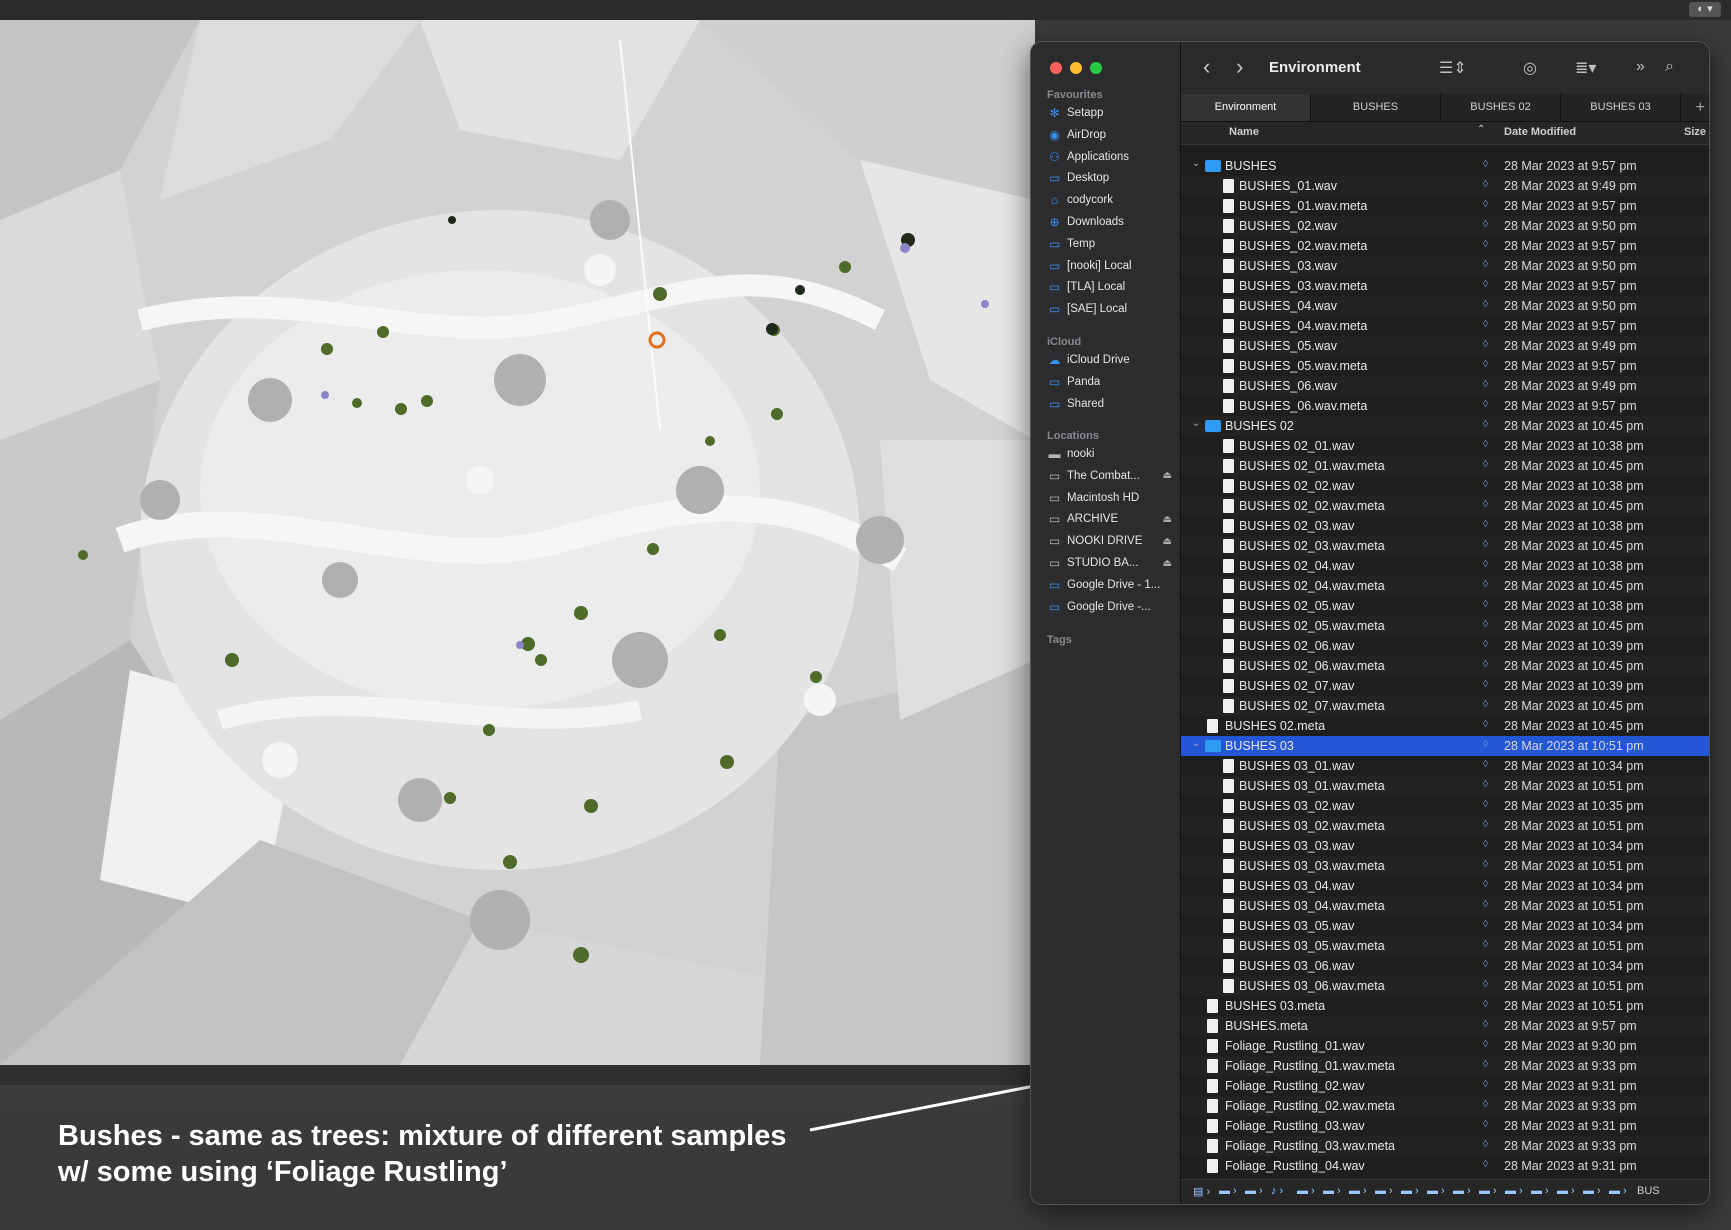  What do you see at coordinates (1445, 186) in the screenshot?
I see `file-row: BUSHES_01.wav ◊ 28 Mar 2023 at 9:49 pm` at bounding box center [1445, 186].